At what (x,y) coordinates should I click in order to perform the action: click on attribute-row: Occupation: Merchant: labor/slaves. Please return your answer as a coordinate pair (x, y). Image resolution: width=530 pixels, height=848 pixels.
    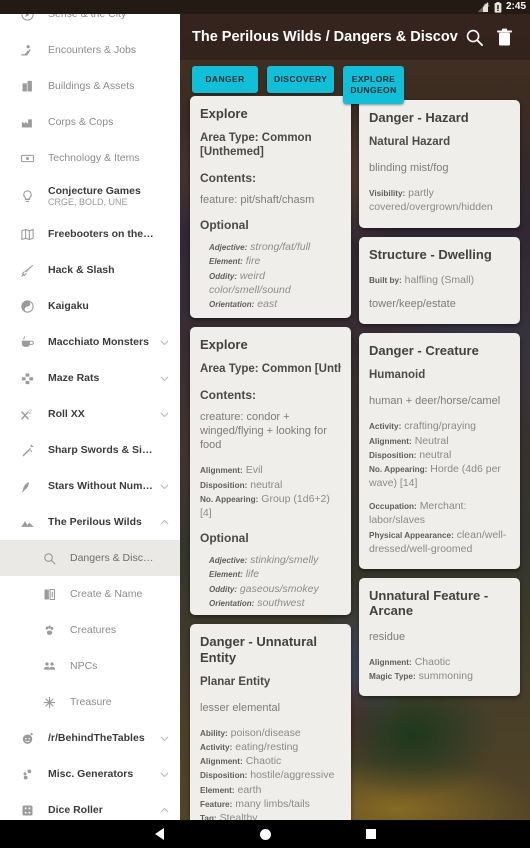
    Looking at the image, I should click on (439, 513).